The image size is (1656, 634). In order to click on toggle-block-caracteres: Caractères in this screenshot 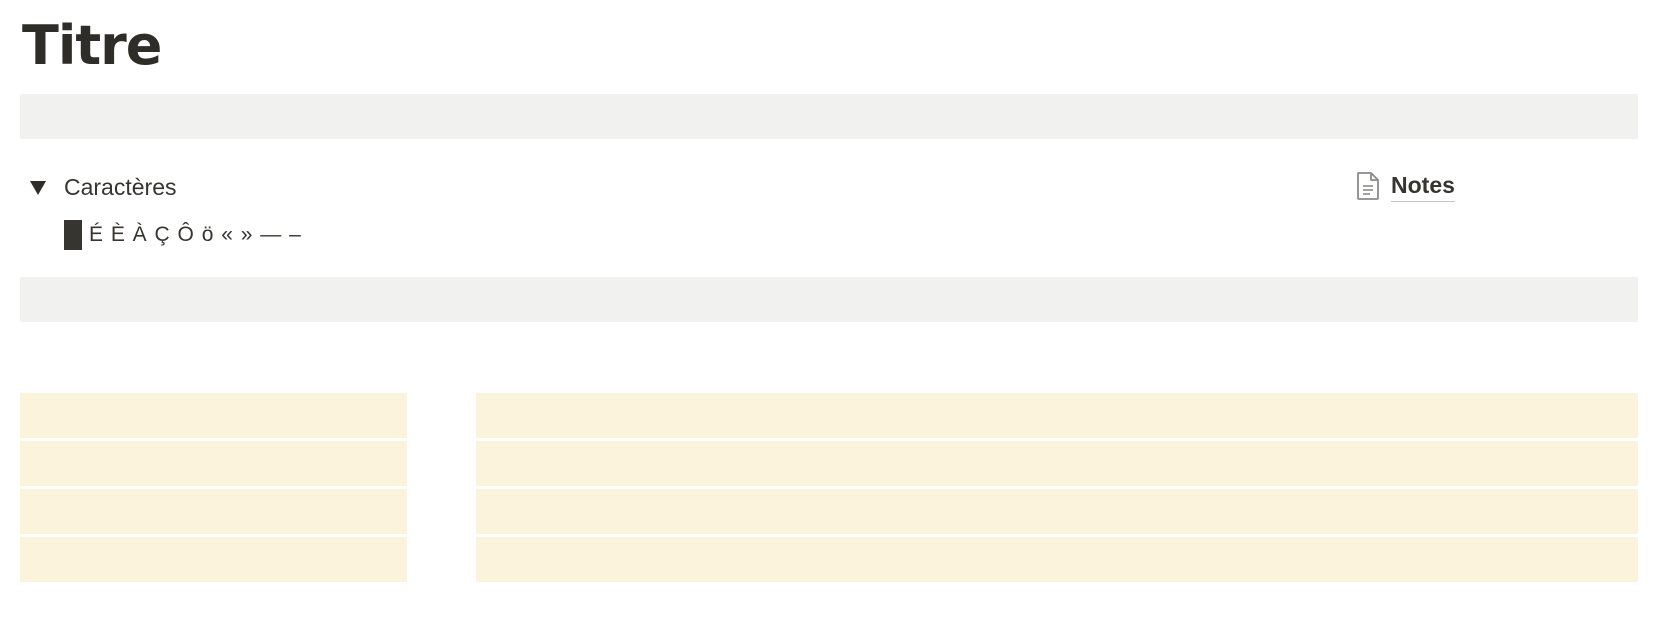, I will do `click(103, 187)`.